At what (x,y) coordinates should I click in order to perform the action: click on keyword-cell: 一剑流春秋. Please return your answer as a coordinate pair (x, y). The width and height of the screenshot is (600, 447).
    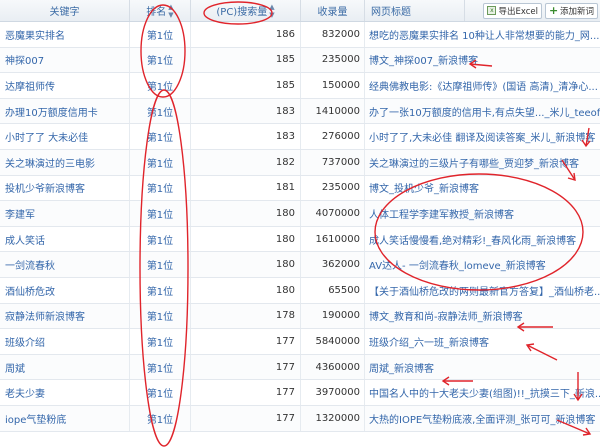
    Looking at the image, I should click on (65, 264).